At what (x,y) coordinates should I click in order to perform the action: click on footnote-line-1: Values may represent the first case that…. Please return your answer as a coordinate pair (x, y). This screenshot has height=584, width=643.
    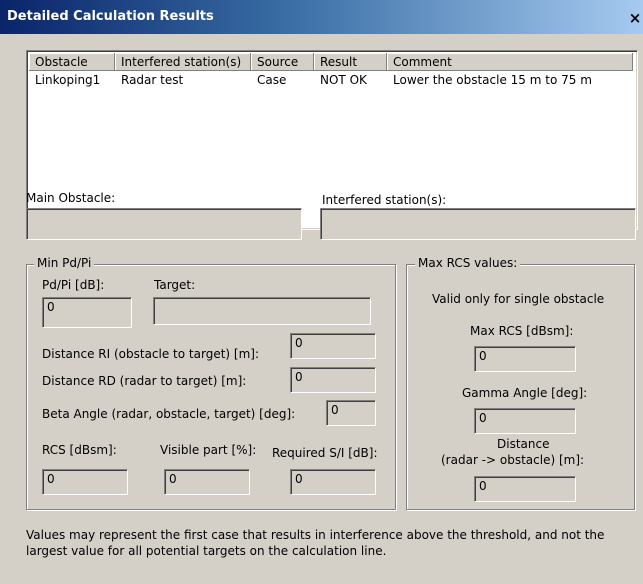
    Looking at the image, I should click on (315, 535).